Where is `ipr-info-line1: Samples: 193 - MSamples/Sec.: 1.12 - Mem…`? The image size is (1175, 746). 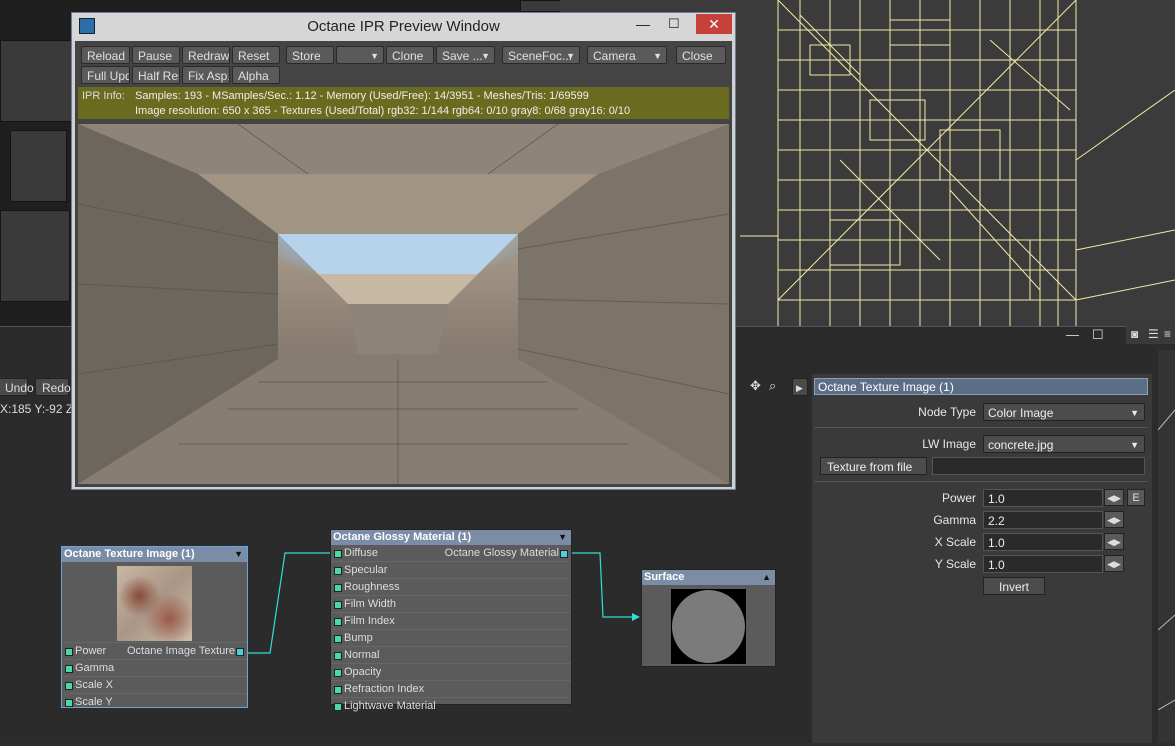 ipr-info-line1: Samples: 193 - MSamples/Sec.: 1.12 - Mem… is located at coordinates (362, 96).